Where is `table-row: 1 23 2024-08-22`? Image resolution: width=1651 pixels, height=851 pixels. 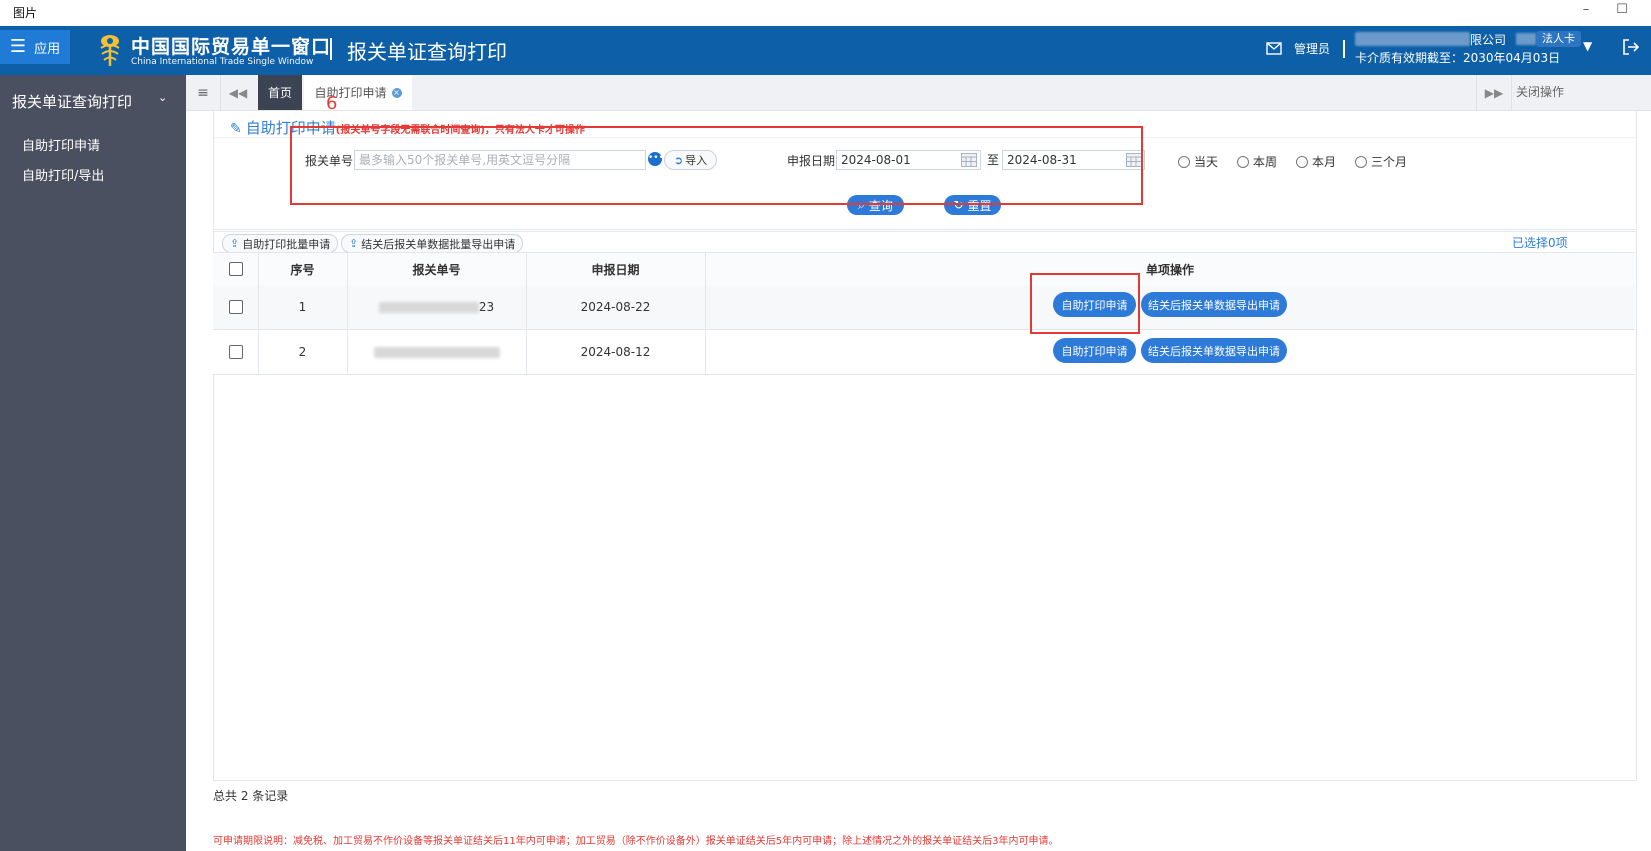
table-row: 1 23 2024-08-22 is located at coordinates (924, 307).